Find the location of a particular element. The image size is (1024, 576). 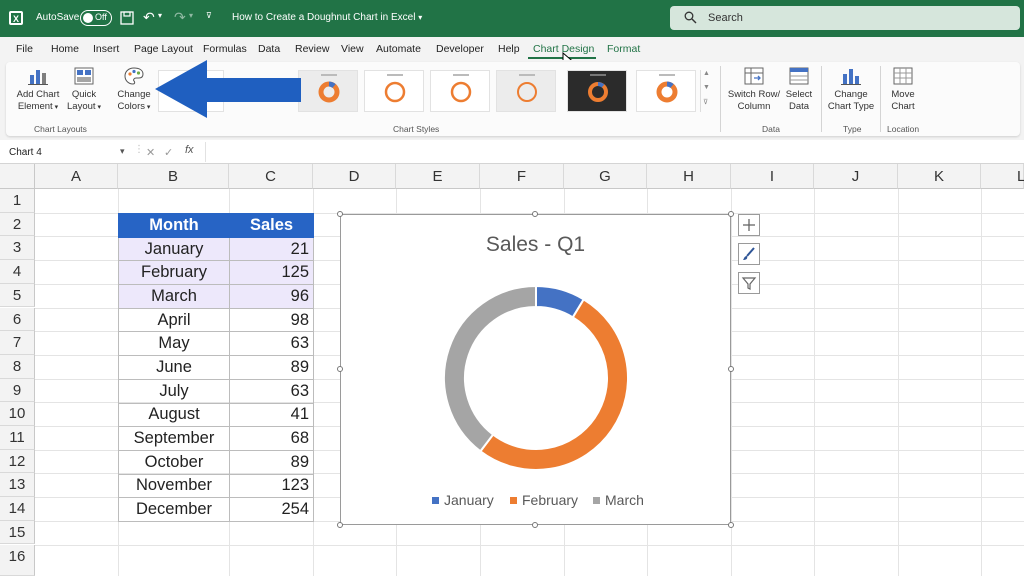

tab-page-layout: Page Layout is located at coordinates (163, 49).